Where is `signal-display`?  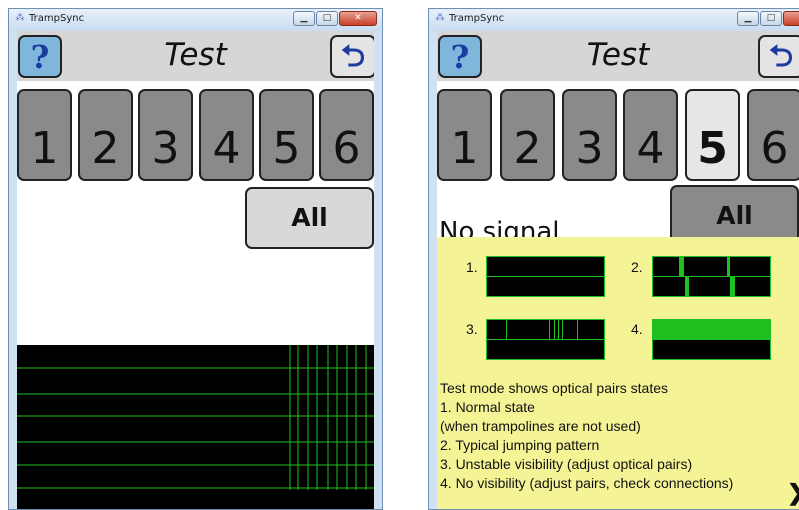 signal-display is located at coordinates (195, 427).